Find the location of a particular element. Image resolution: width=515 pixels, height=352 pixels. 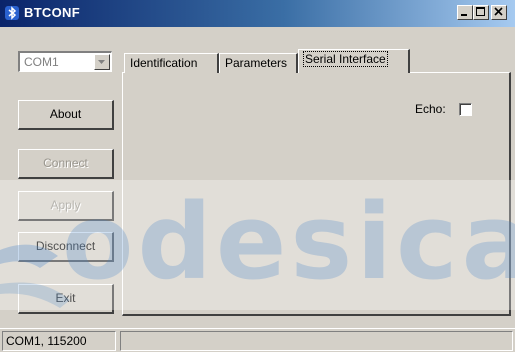

bluetooth-app-icon is located at coordinates (12, 13).